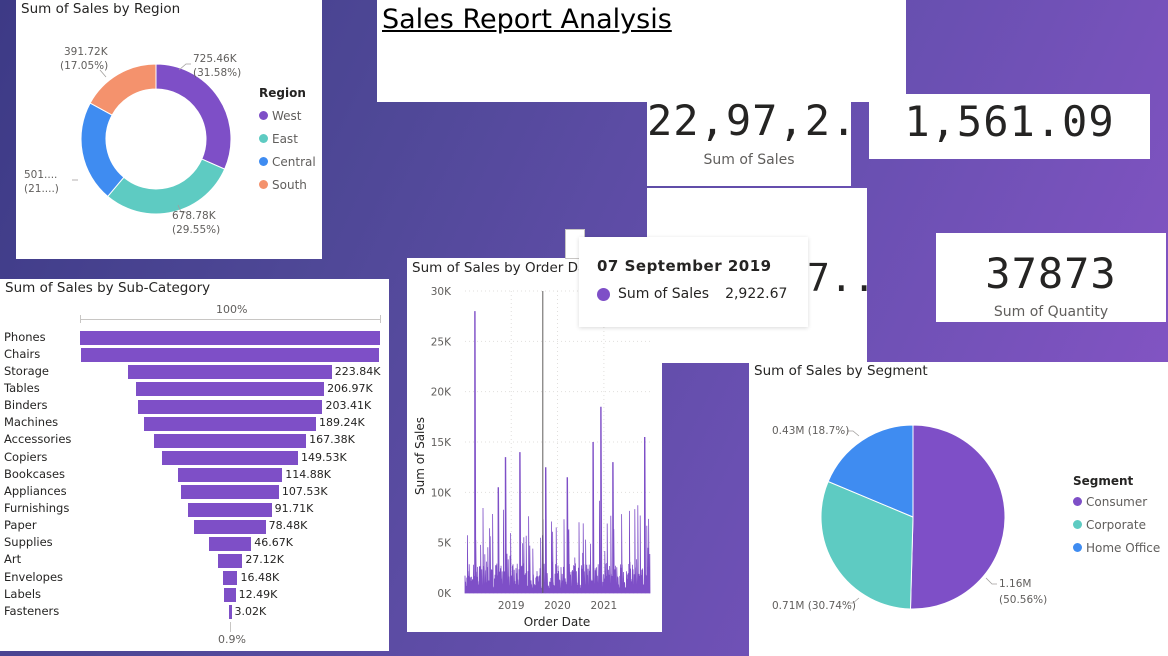  I want to click on legend-item-consumer: Consumer, so click(1116, 501).